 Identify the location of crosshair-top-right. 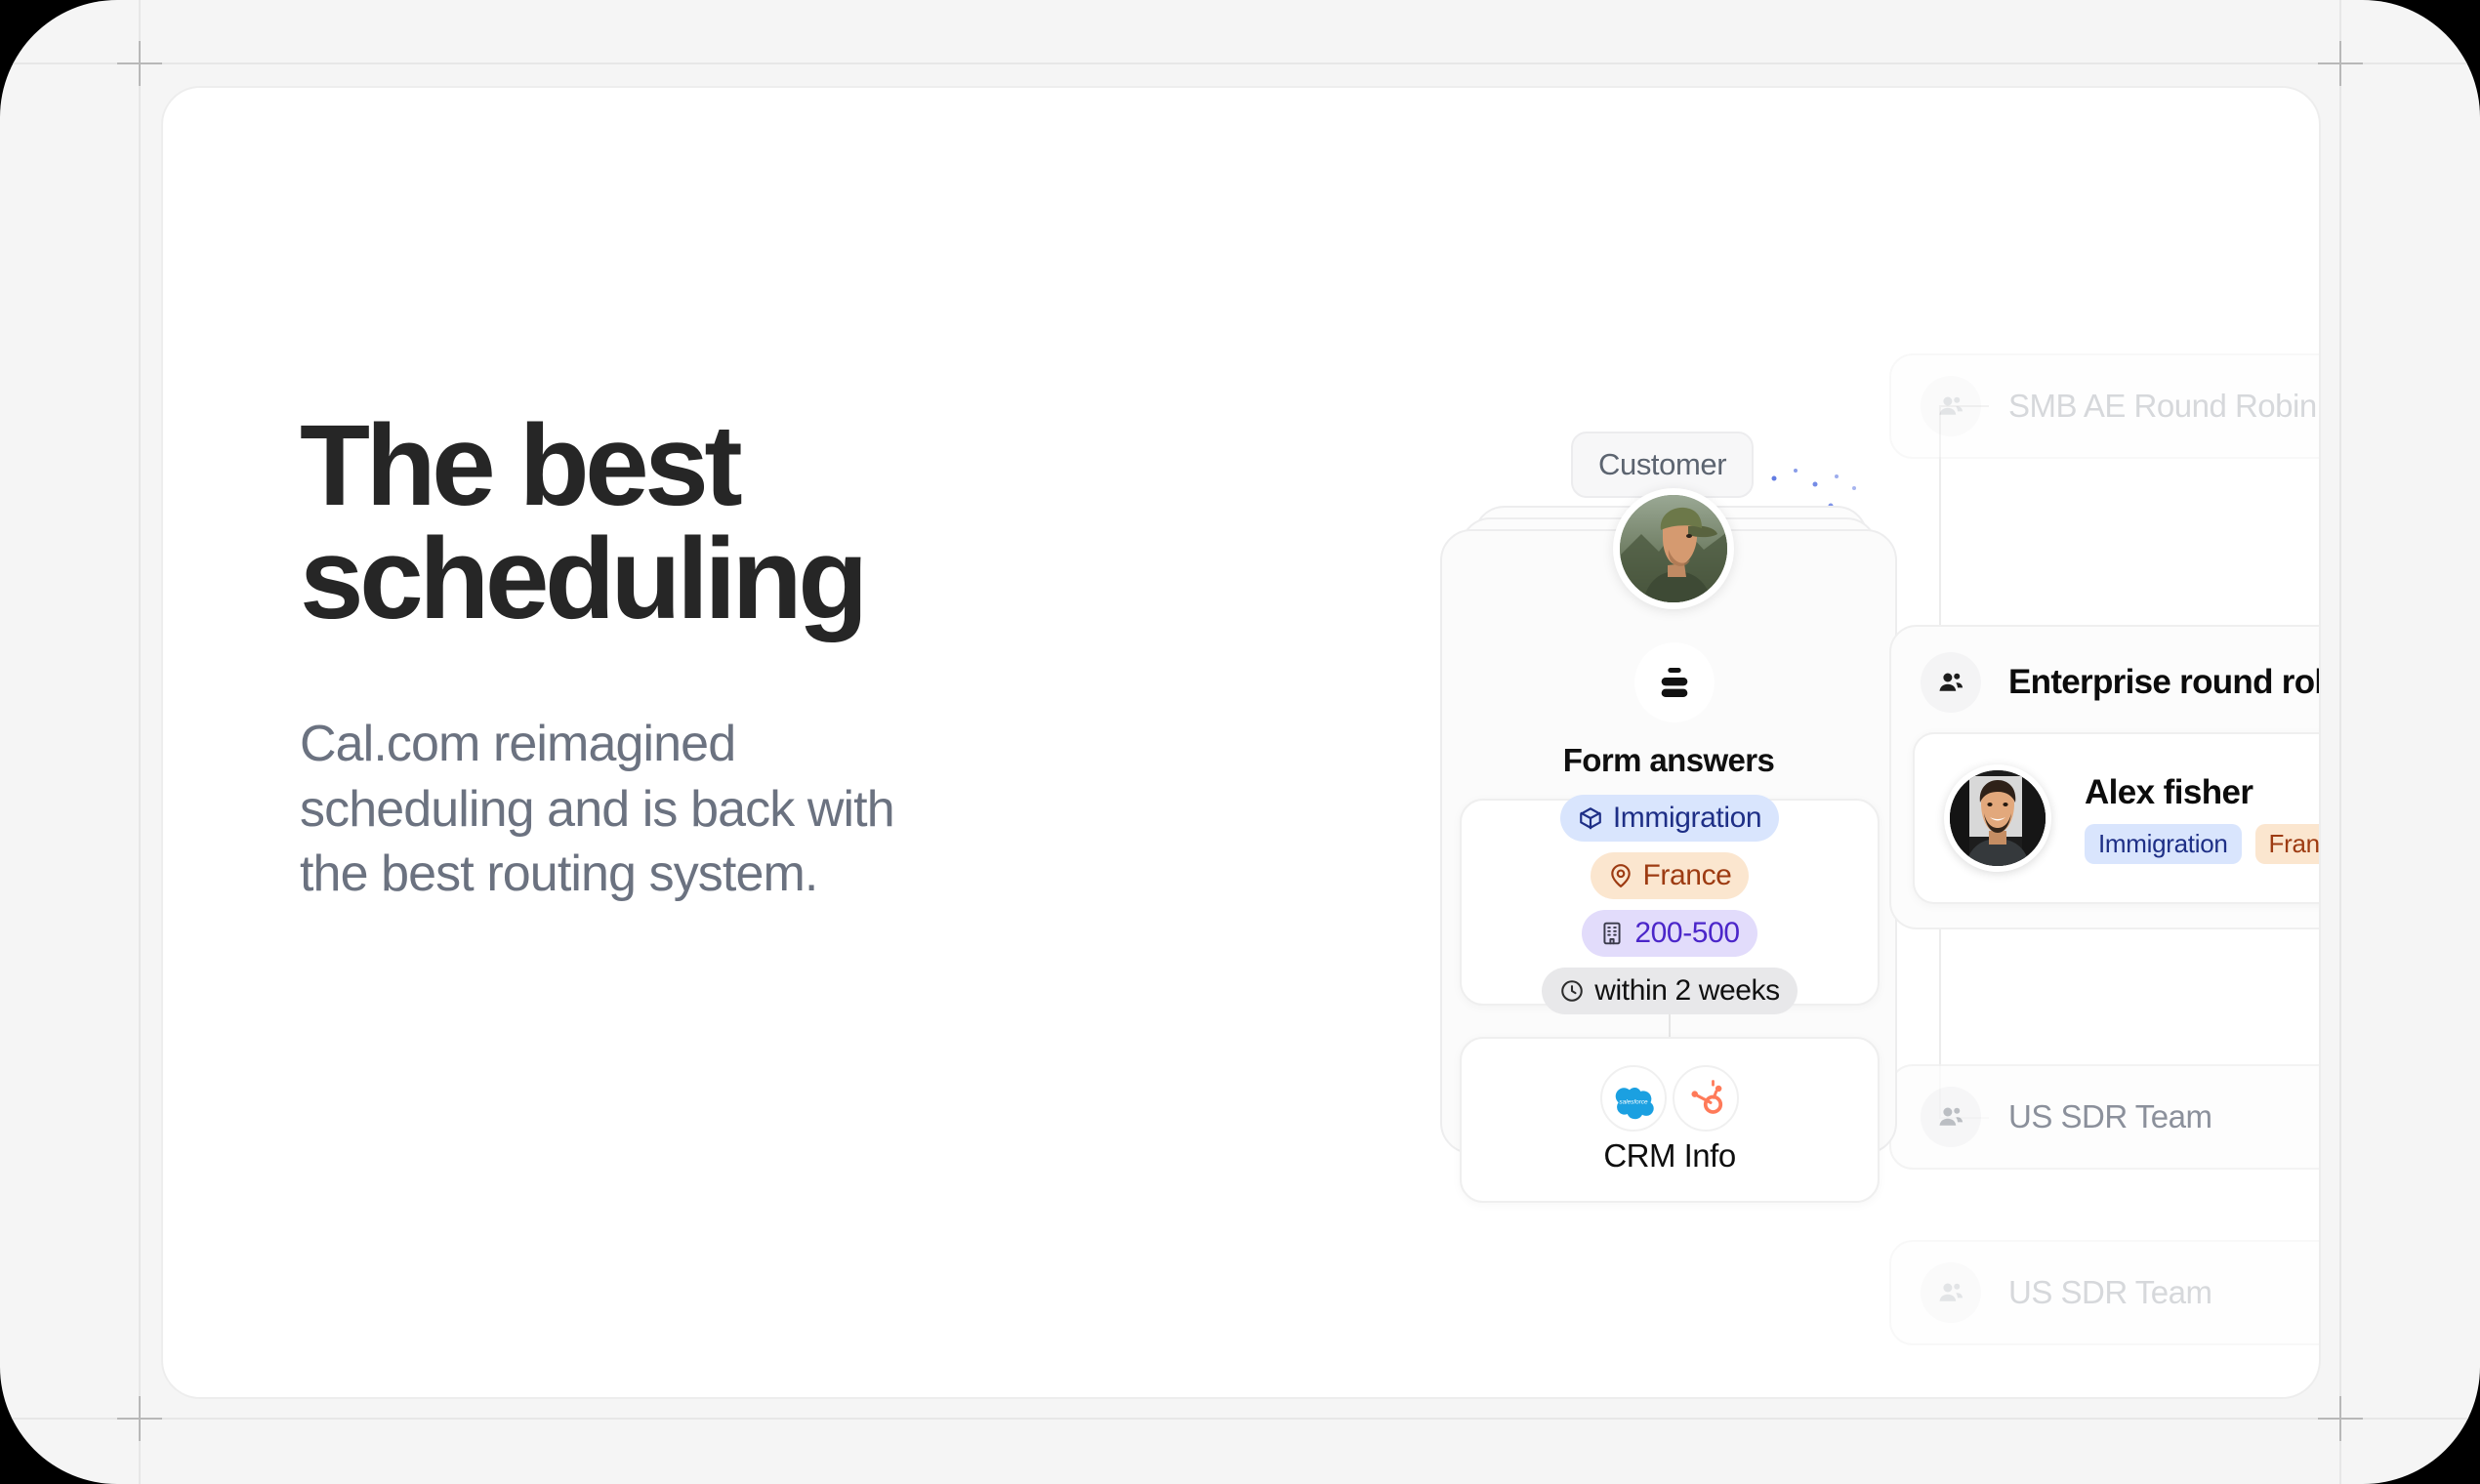
(2340, 64).